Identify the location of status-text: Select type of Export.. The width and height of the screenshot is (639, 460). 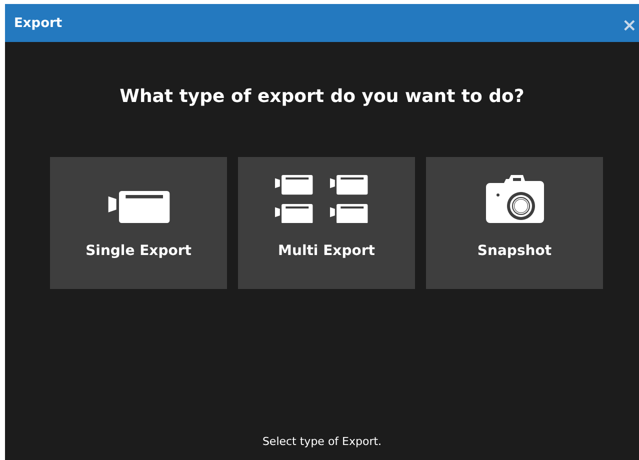
(322, 441).